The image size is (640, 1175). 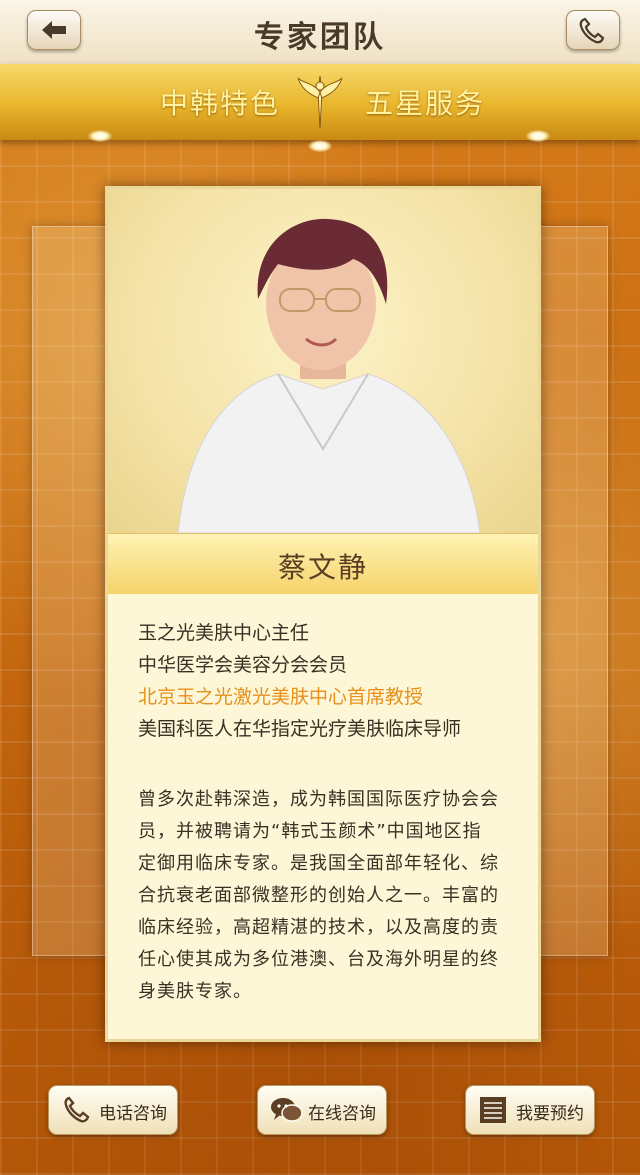 I want to click on bio-line: 曾多次赴韩深造，成为韩国国际医疗协会会, so click(x=318, y=799).